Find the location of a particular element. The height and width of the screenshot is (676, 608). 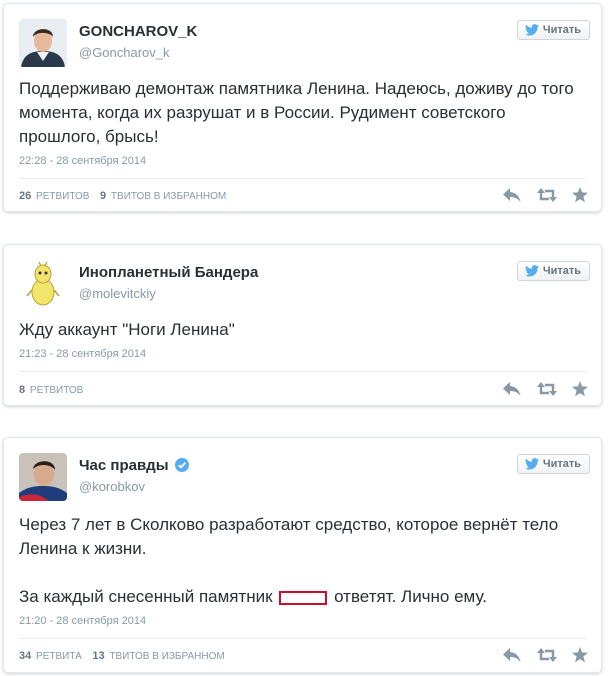

retweet-count: 34 is located at coordinates (25, 656).